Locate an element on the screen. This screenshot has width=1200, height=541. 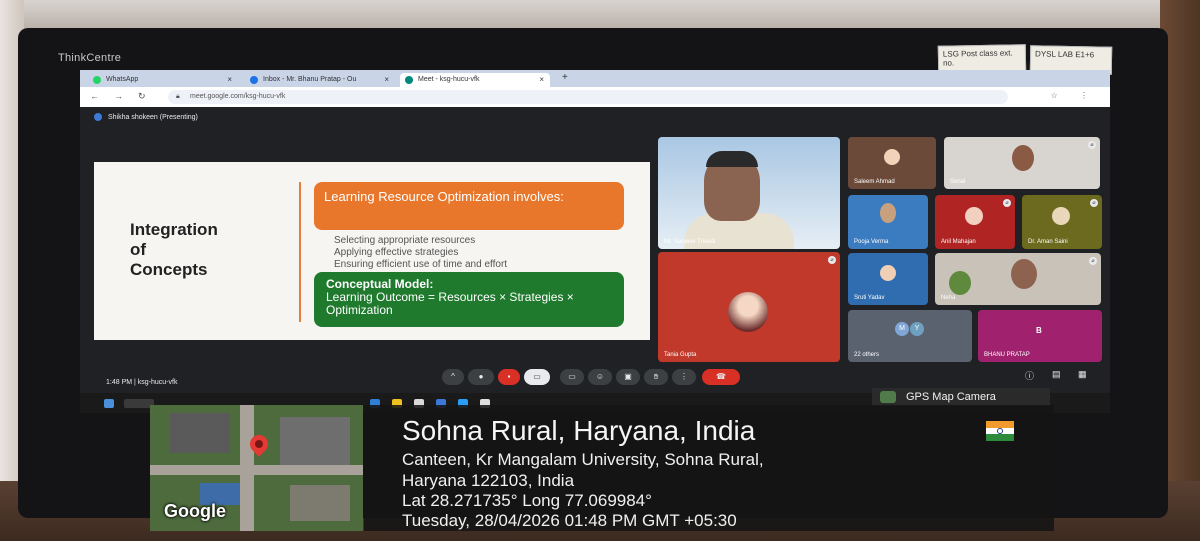
participant-hair is located at coordinates (732, 159).